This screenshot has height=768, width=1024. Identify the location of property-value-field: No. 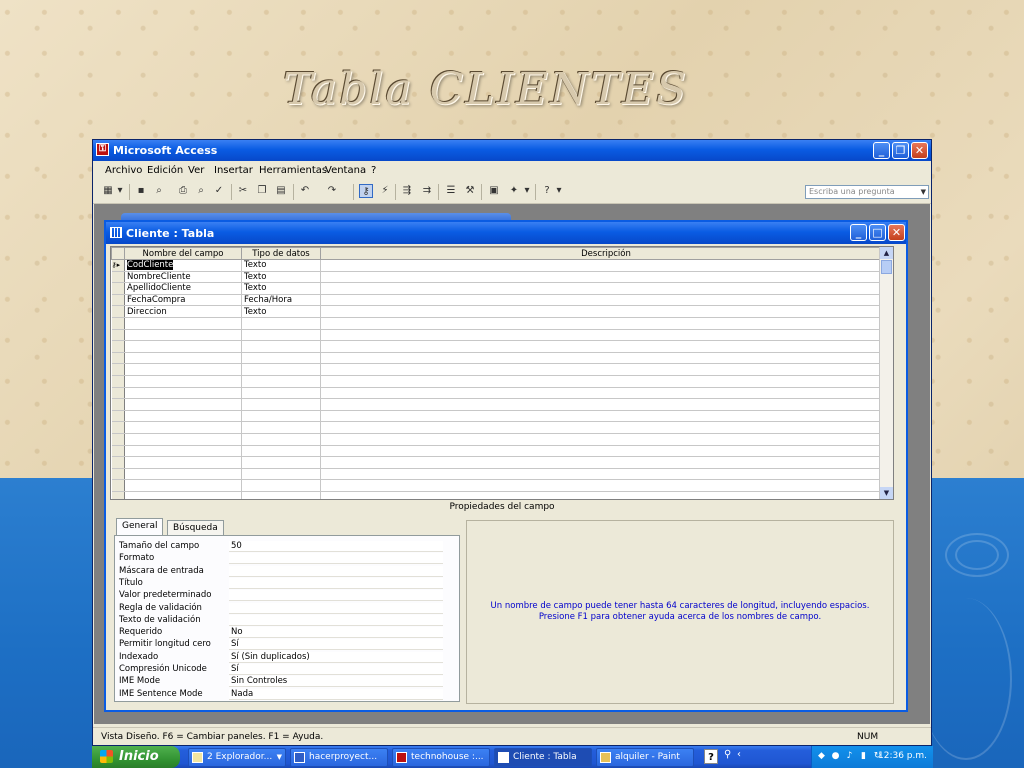
(336, 633).